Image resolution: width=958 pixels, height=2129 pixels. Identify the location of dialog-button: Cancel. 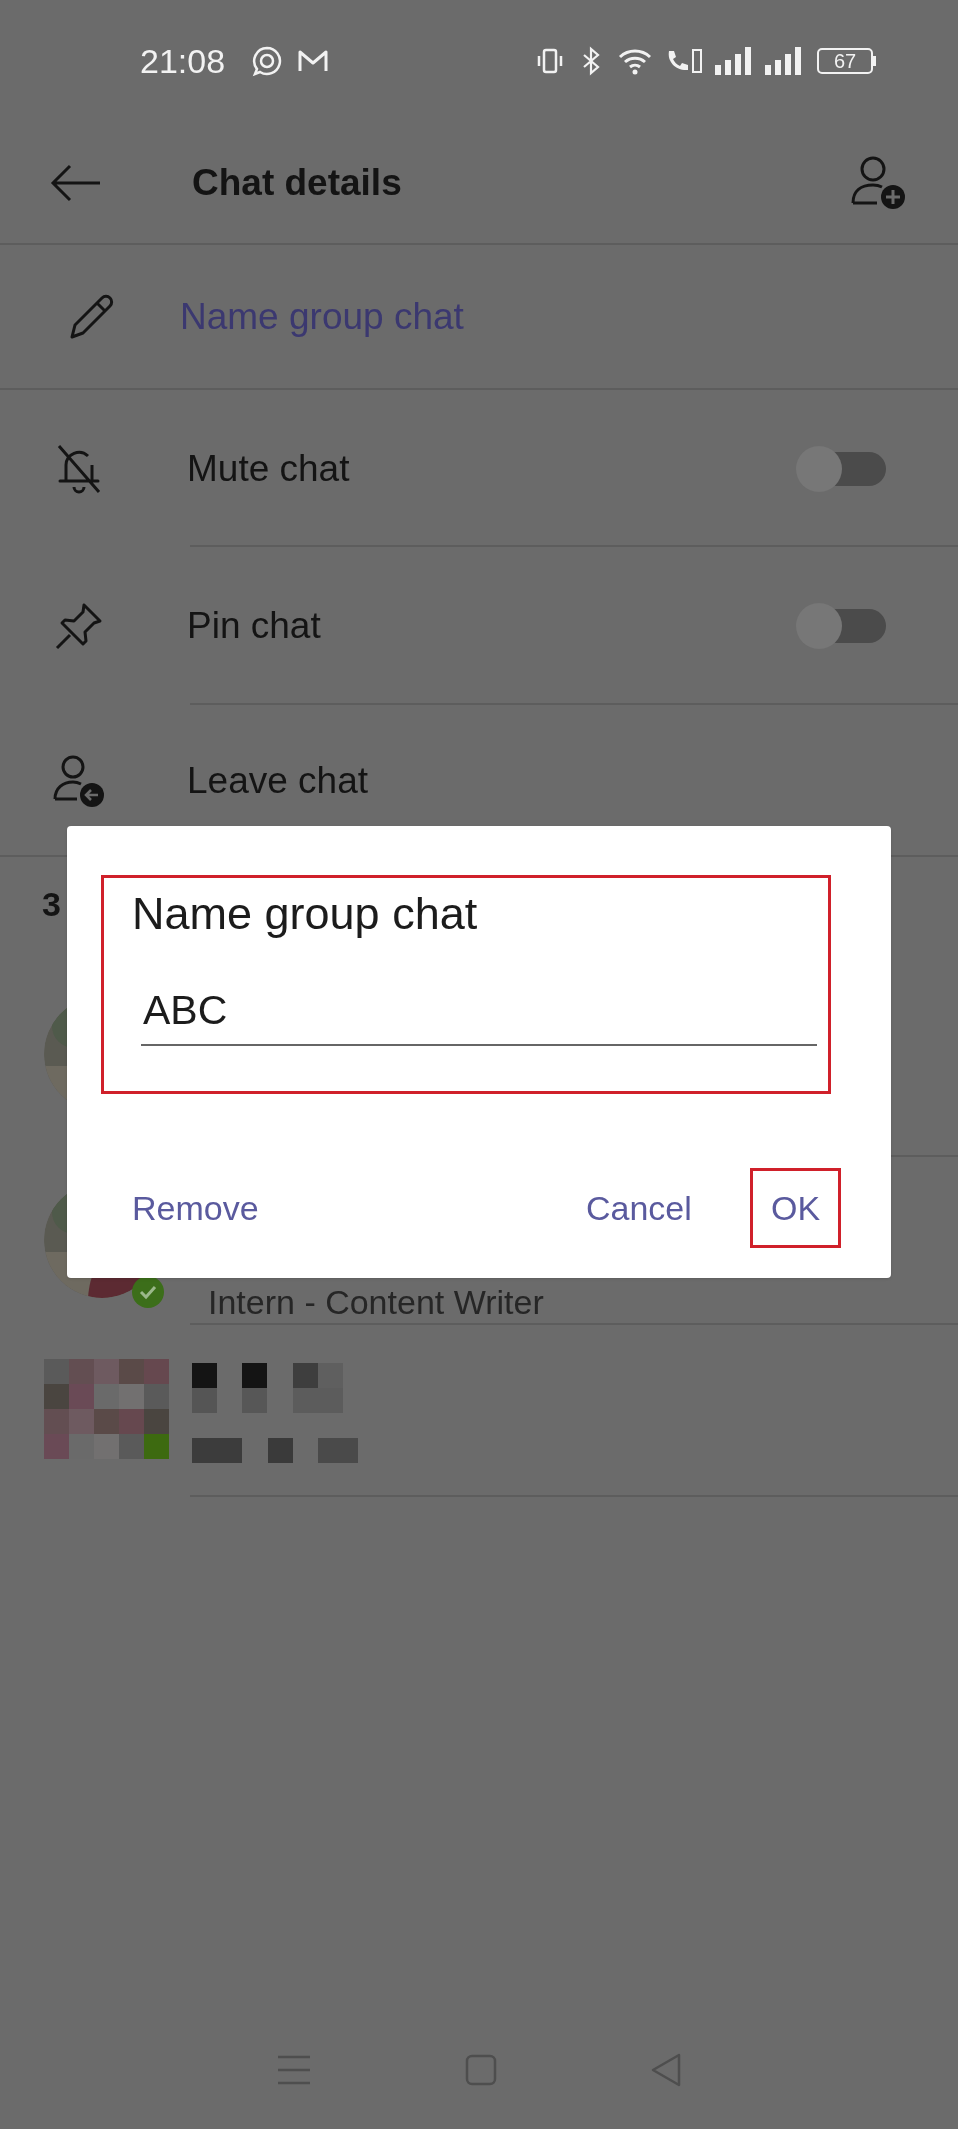
(639, 1208).